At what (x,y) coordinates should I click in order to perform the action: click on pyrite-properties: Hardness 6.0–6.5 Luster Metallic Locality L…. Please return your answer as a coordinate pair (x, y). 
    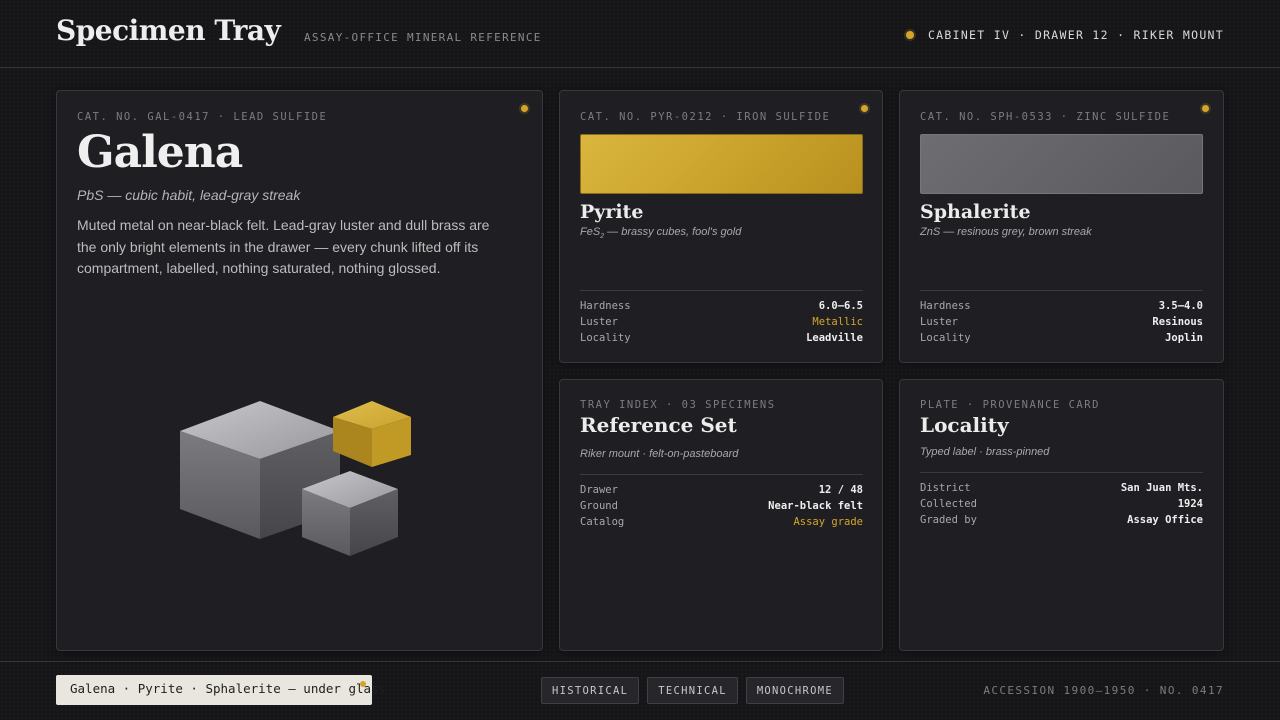
    Looking at the image, I should click on (721, 322).